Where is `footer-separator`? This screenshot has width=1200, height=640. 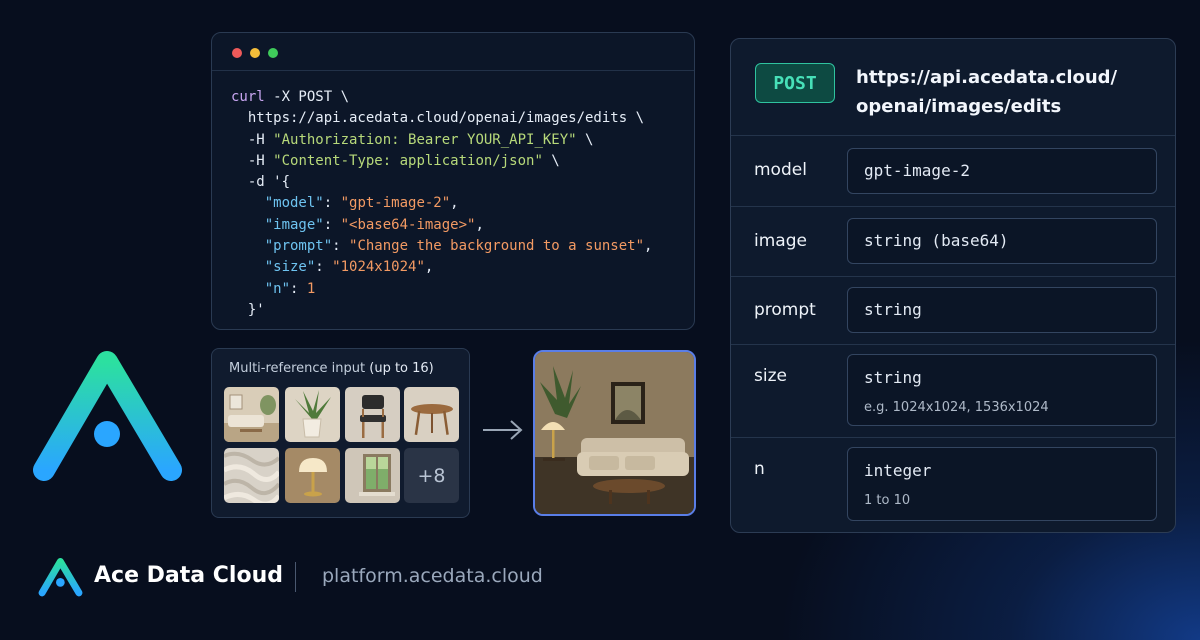 footer-separator is located at coordinates (295, 577).